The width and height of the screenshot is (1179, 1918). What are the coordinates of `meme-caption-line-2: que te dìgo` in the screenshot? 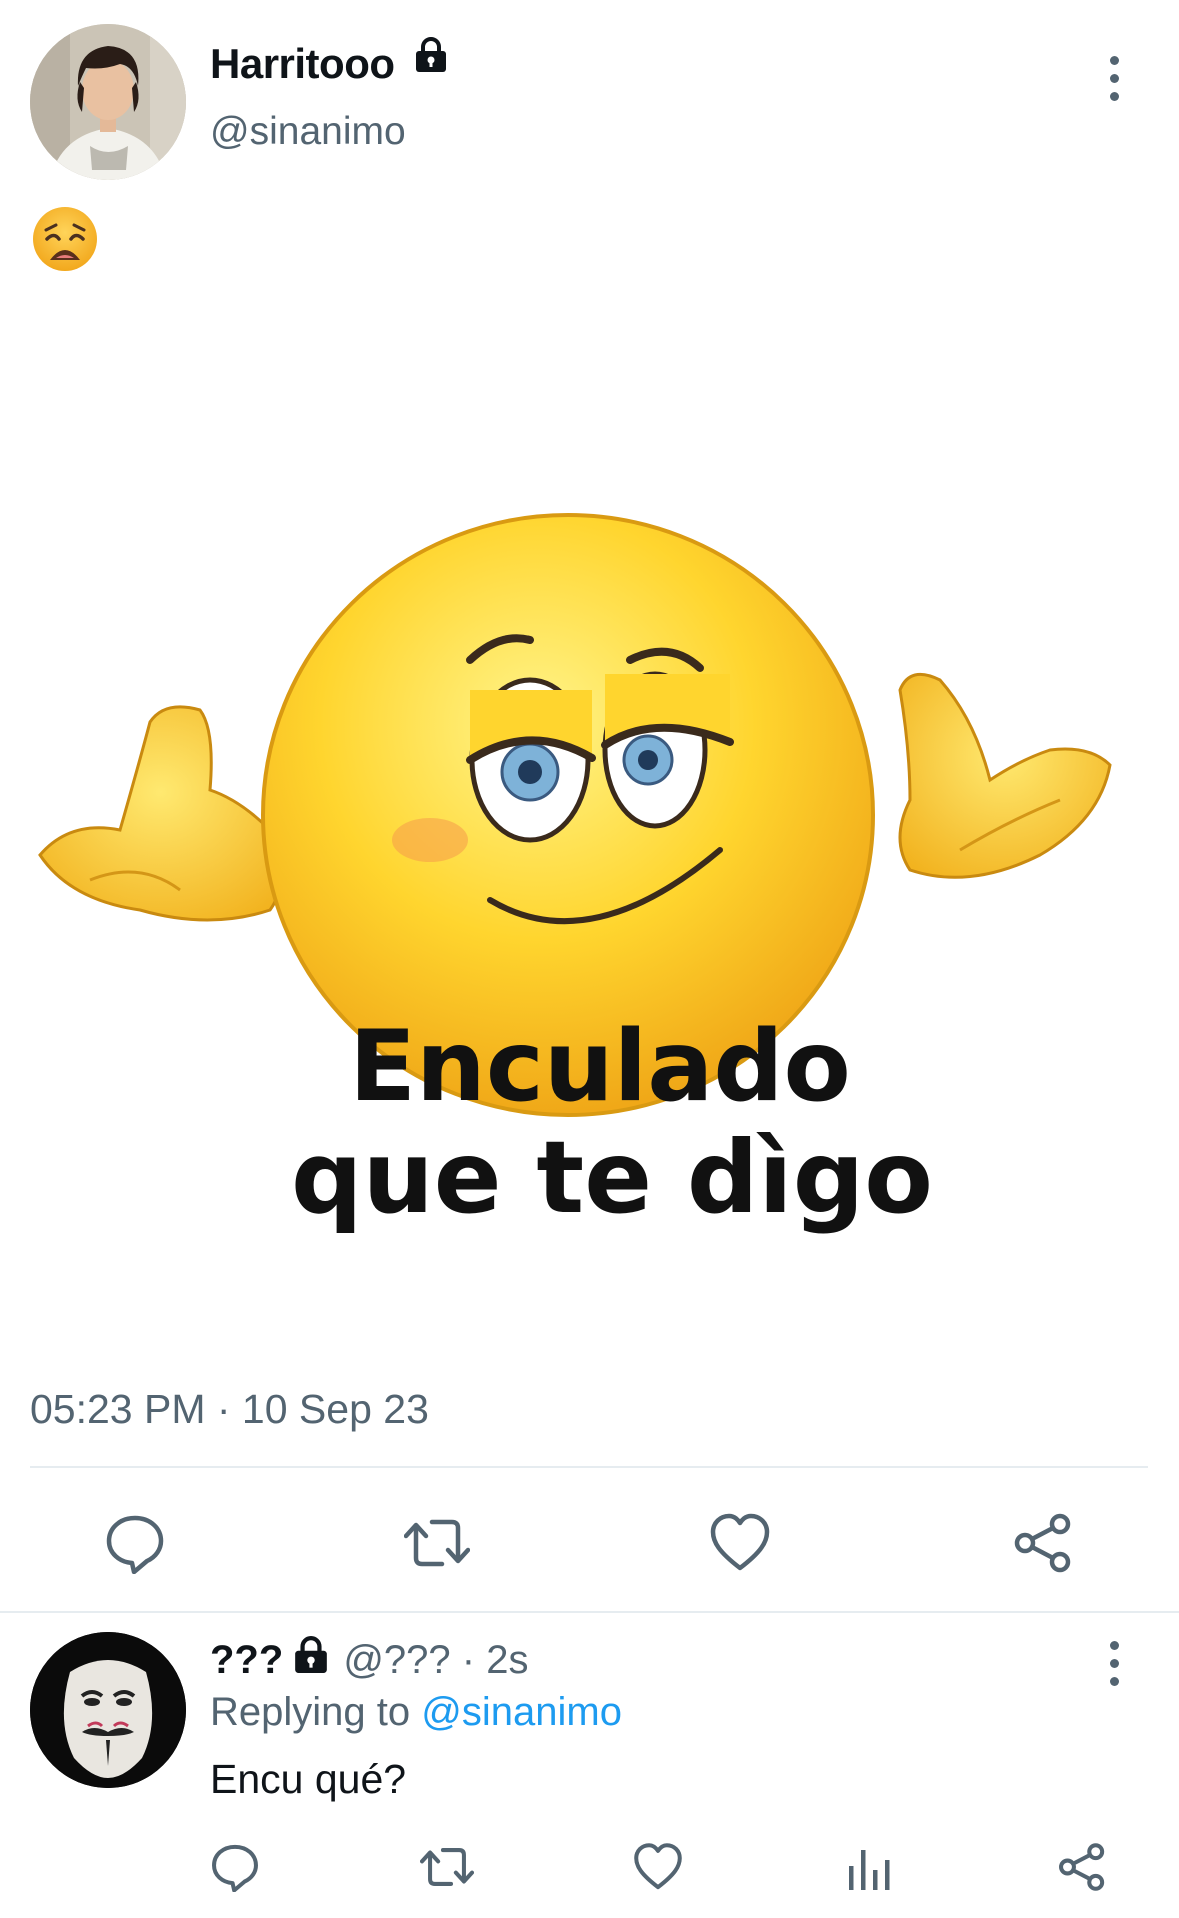 It's located at (612, 1177).